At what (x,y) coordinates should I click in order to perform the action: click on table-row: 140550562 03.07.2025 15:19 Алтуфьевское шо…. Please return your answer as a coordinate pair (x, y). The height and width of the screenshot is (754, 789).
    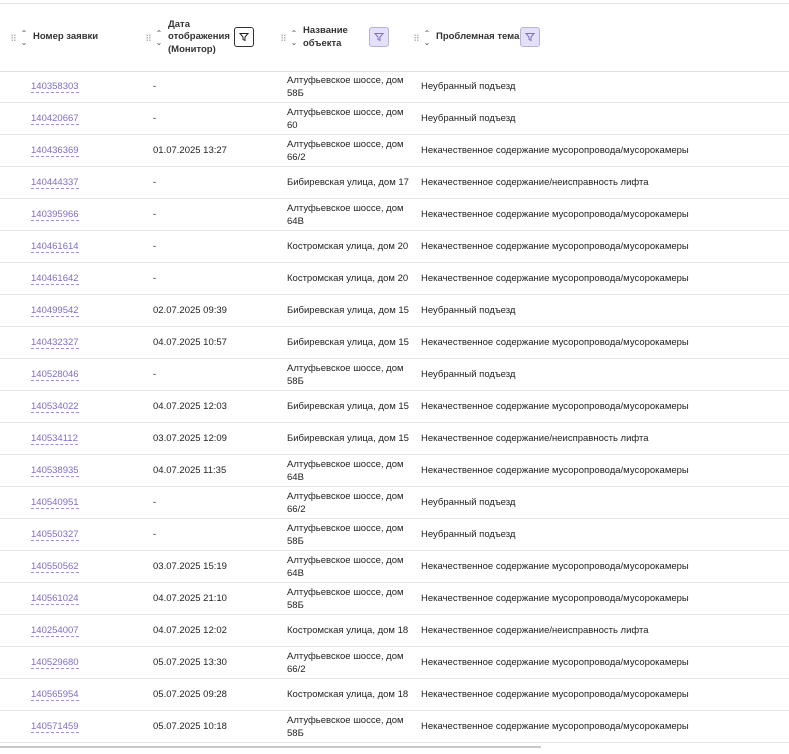
    Looking at the image, I should click on (394, 567).